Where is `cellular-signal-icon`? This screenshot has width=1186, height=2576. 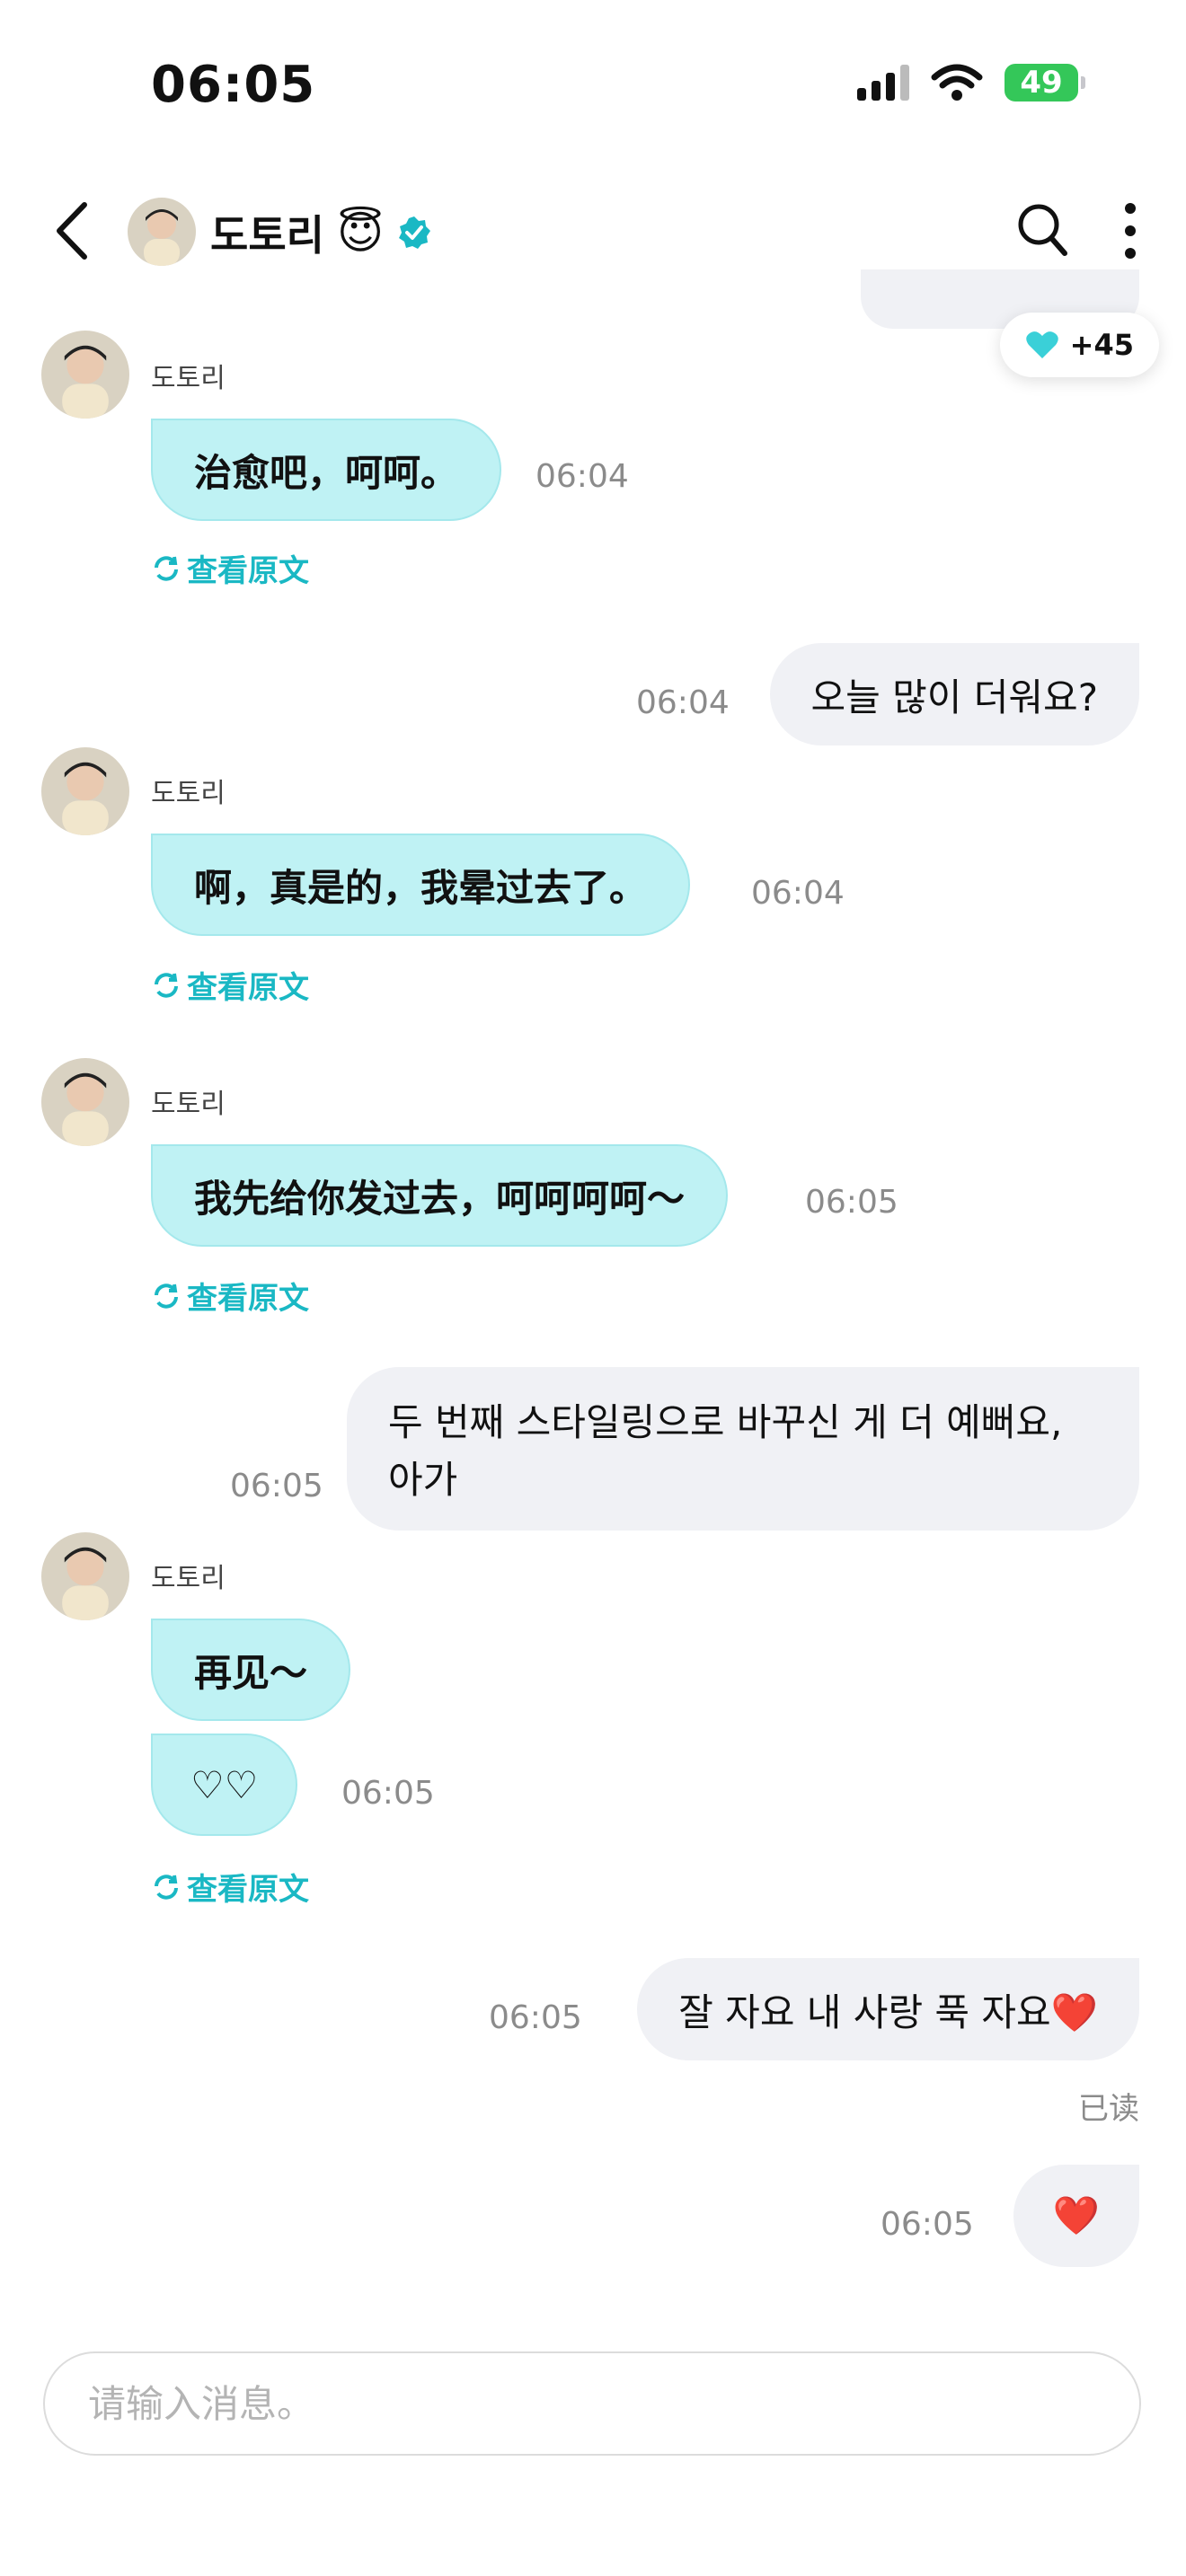
cellular-signal-icon is located at coordinates (883, 83).